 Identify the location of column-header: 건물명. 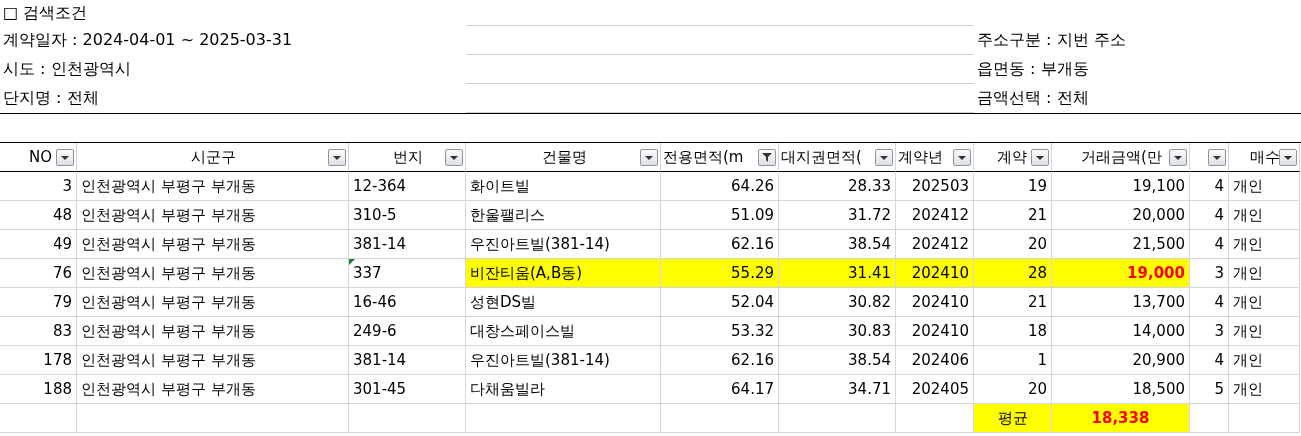
(564, 157).